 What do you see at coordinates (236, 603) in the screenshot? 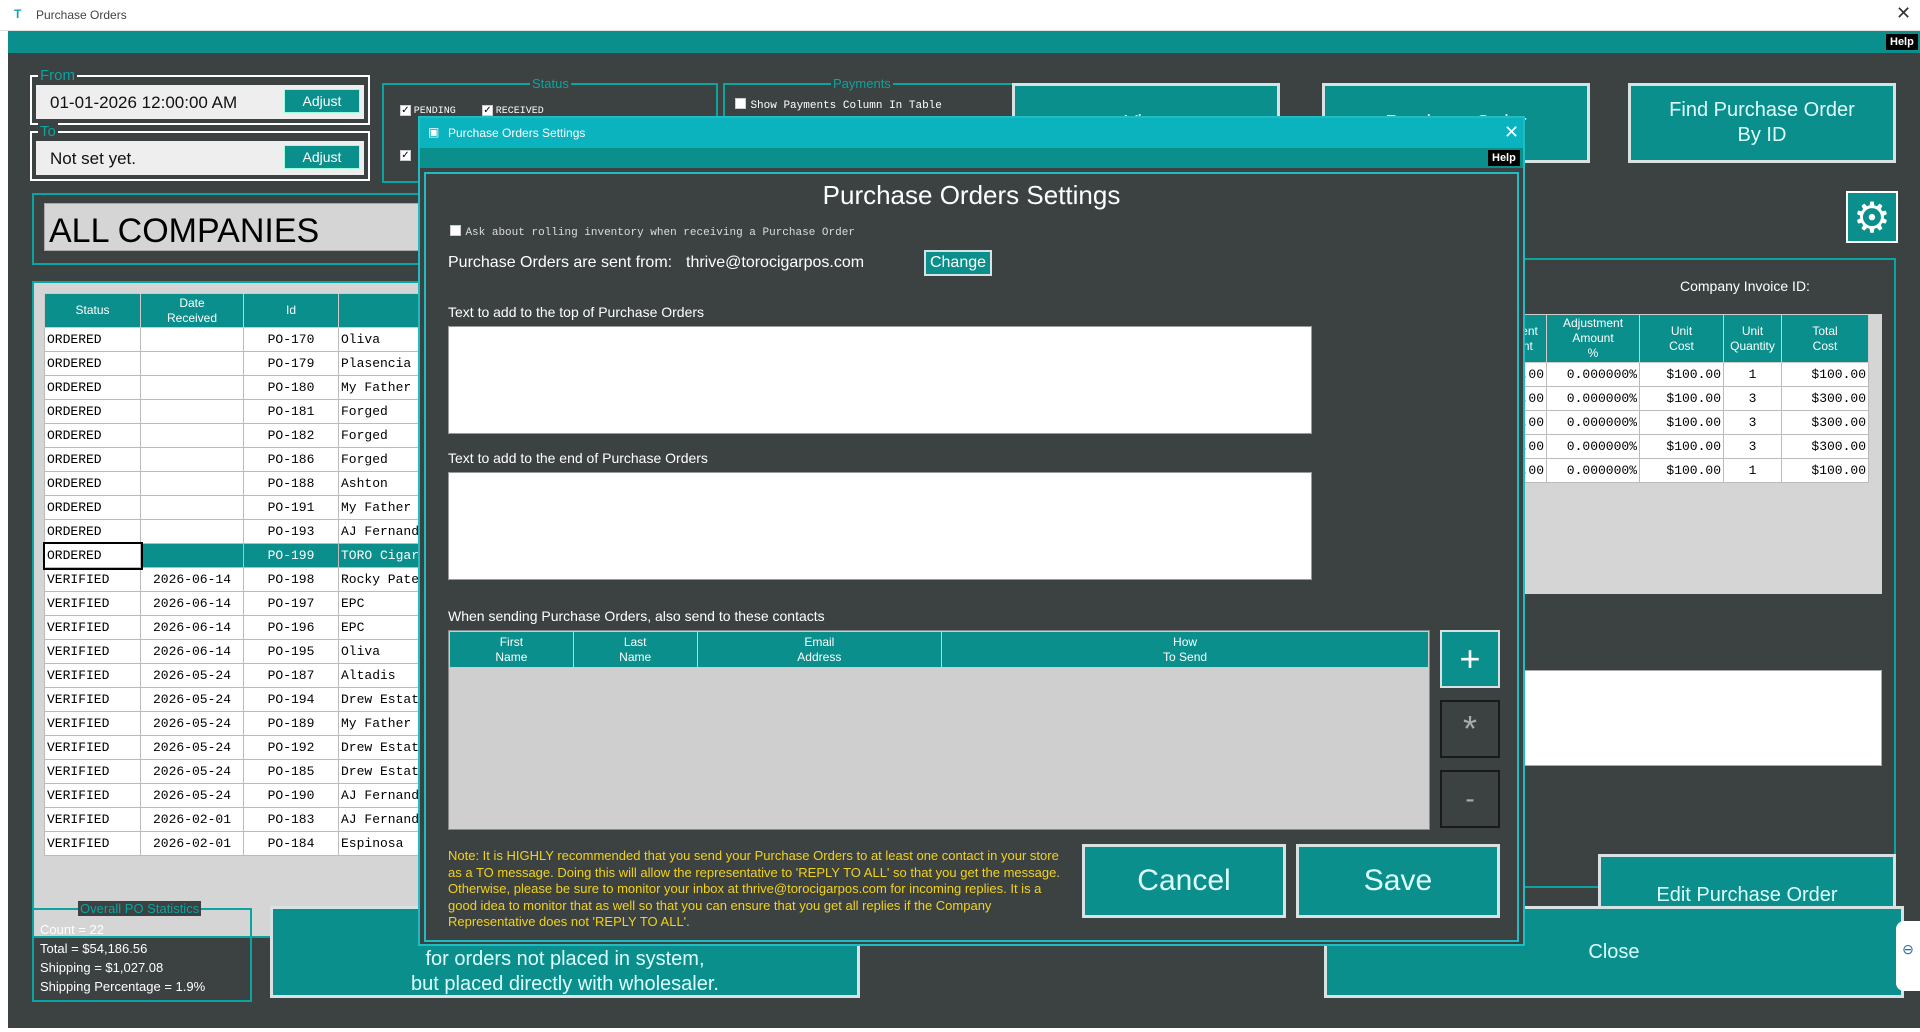
I see `table-row: VERIFIED 2026-06-14 PO-197 EPC` at bounding box center [236, 603].